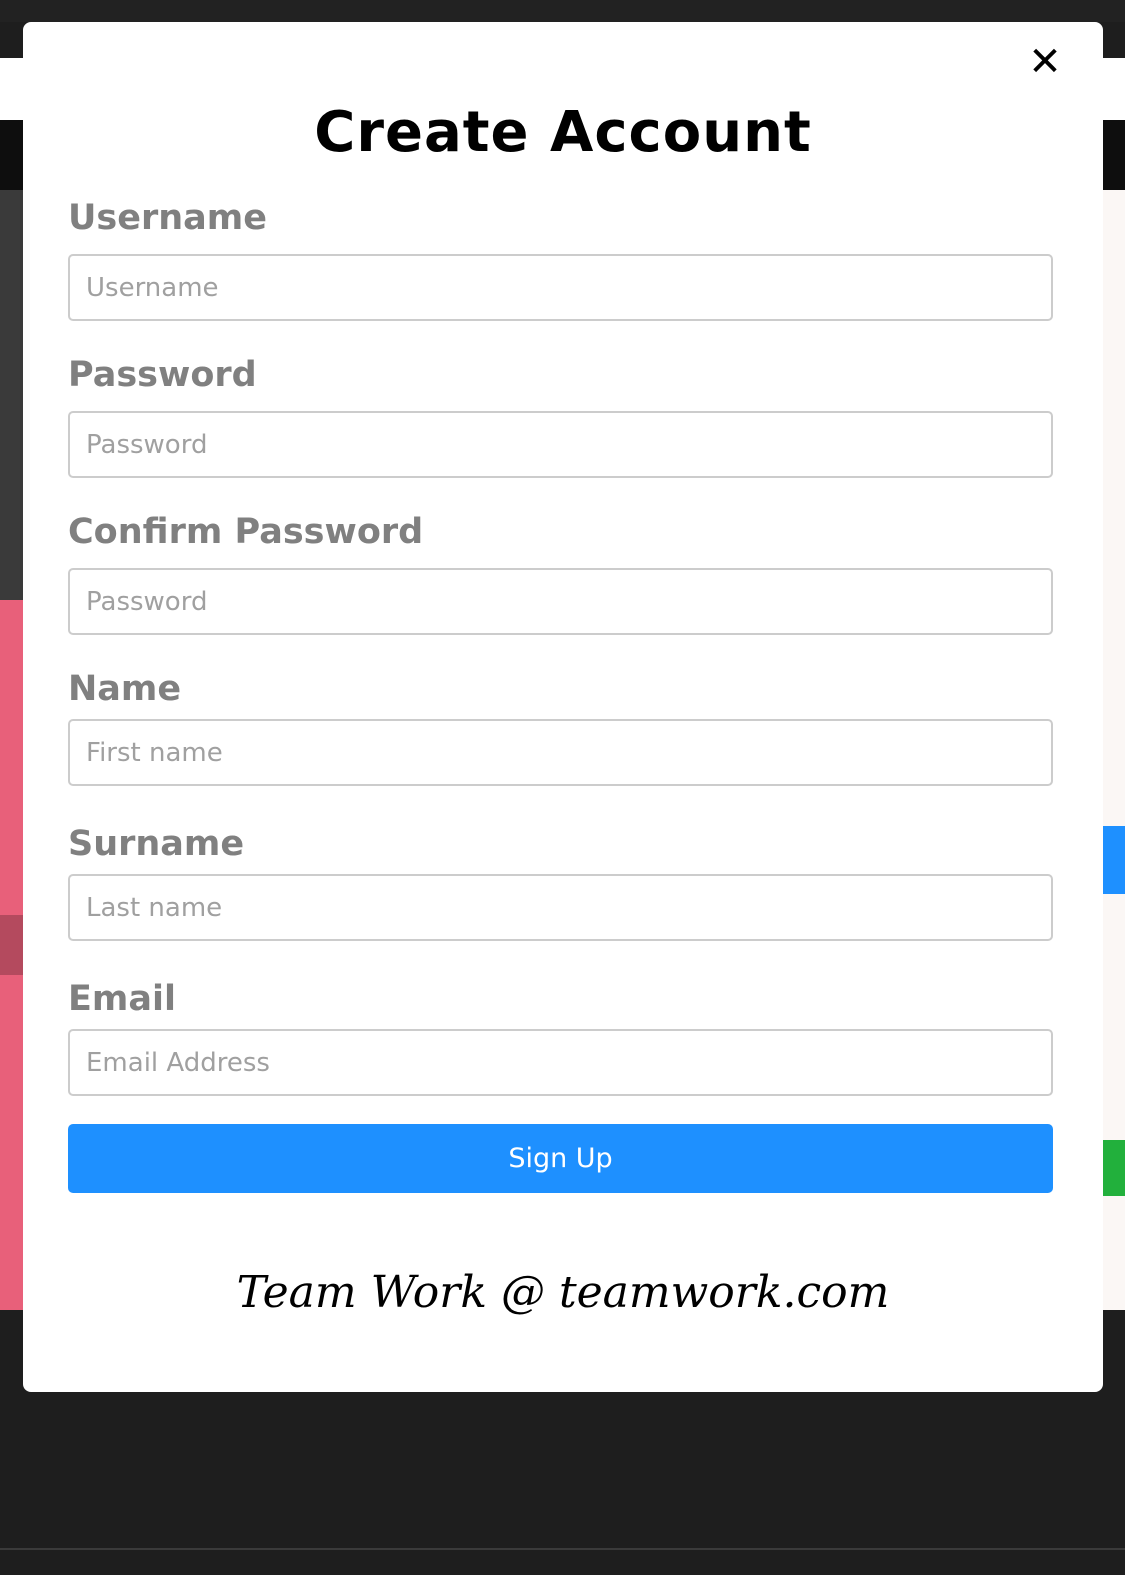  What do you see at coordinates (560, 1158) in the screenshot?
I see `sign-up-button: Sign Up` at bounding box center [560, 1158].